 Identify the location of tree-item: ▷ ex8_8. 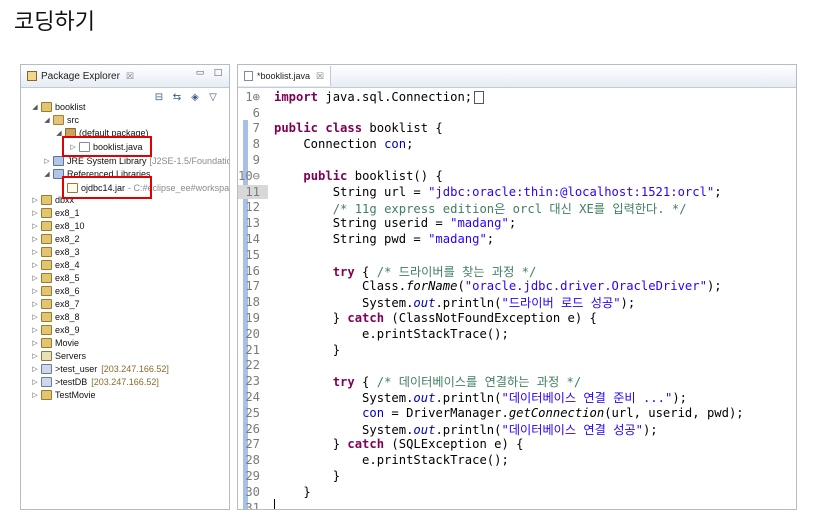
(55, 316).